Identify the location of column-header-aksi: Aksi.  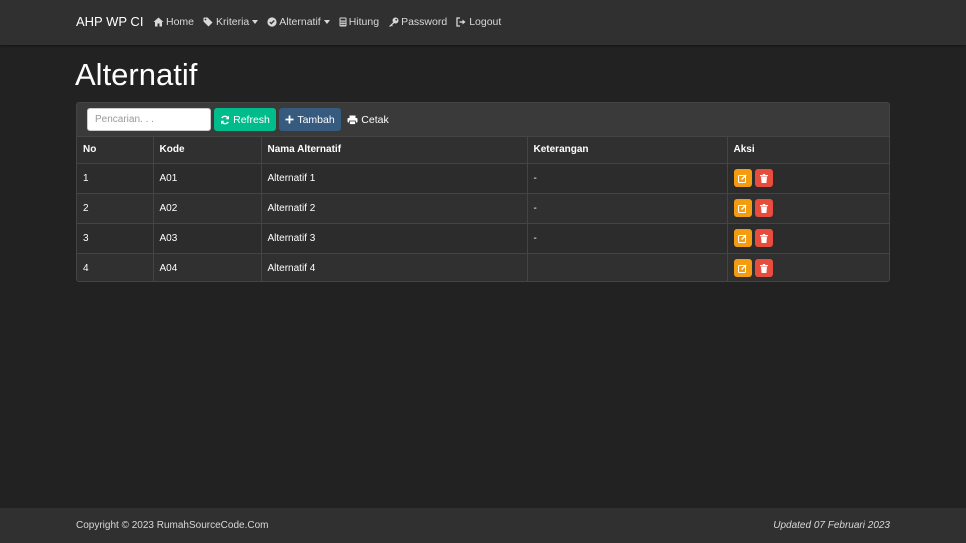
(808, 150).